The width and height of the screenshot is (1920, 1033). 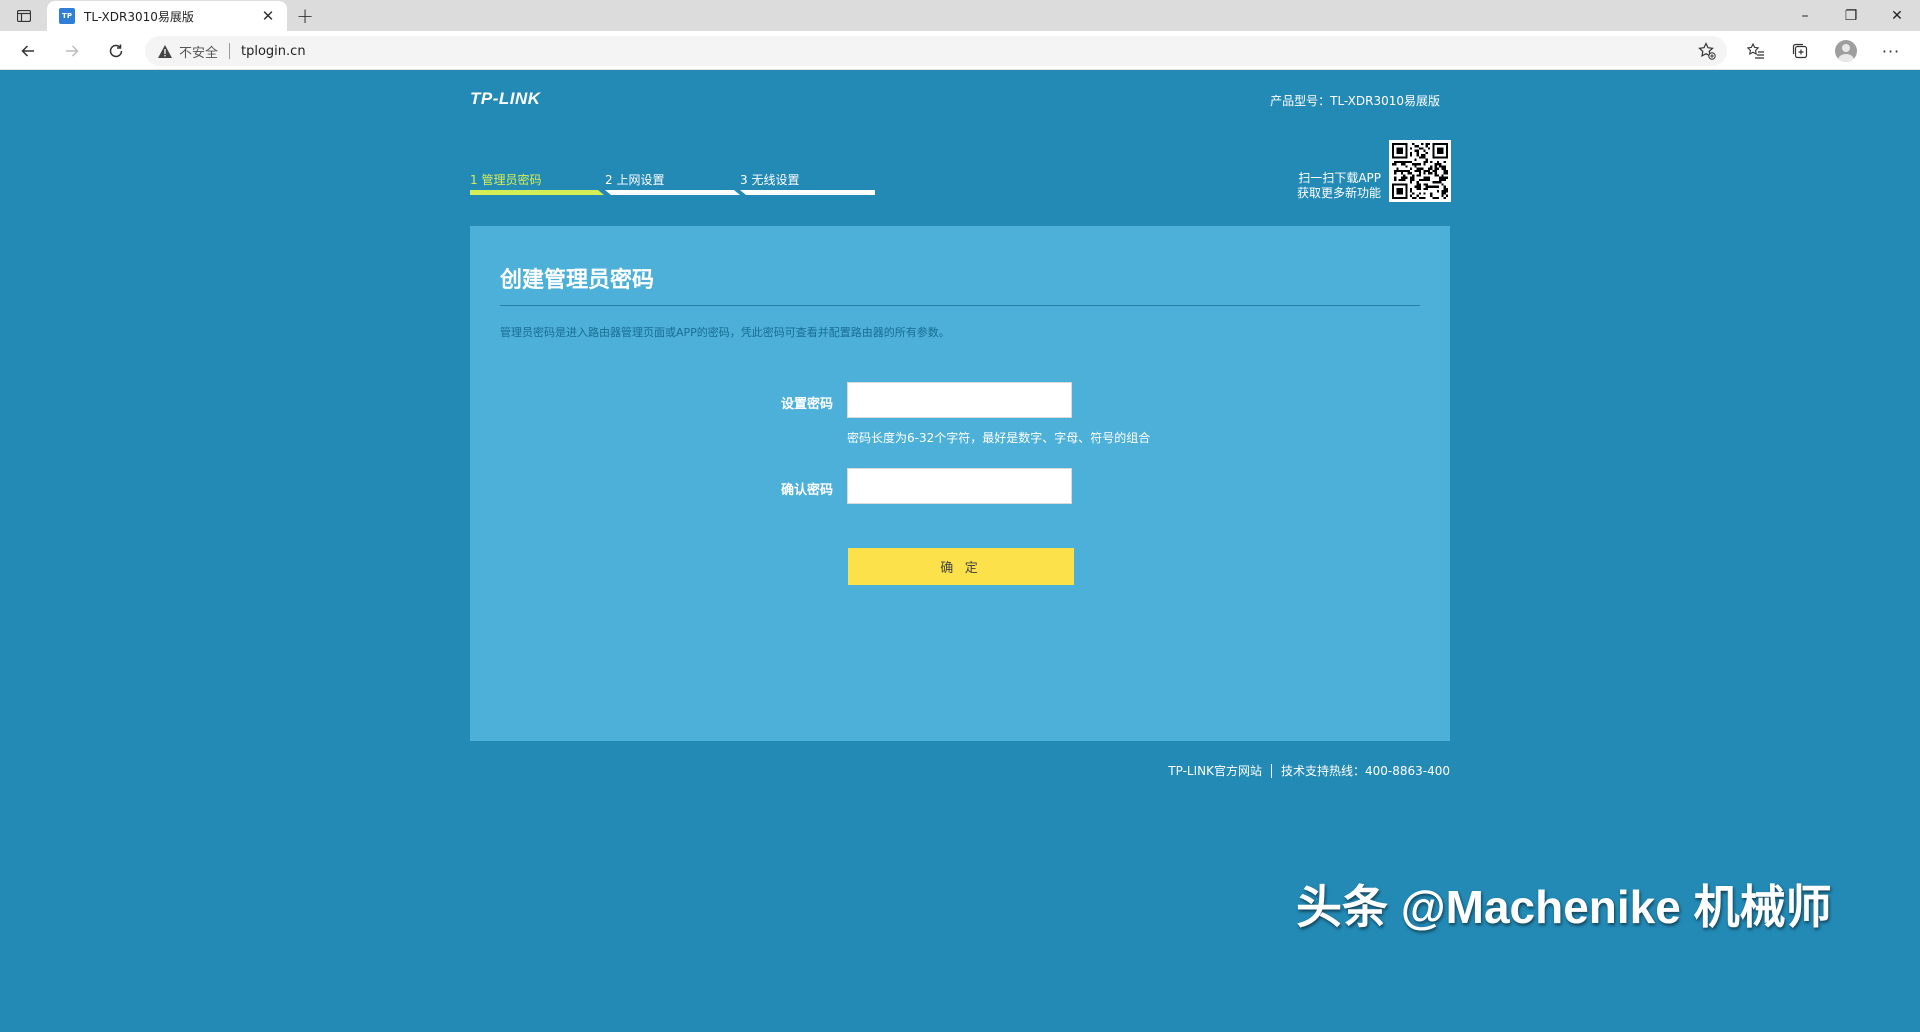 What do you see at coordinates (273, 51) in the screenshot?
I see `url-text: tplogin.cn` at bounding box center [273, 51].